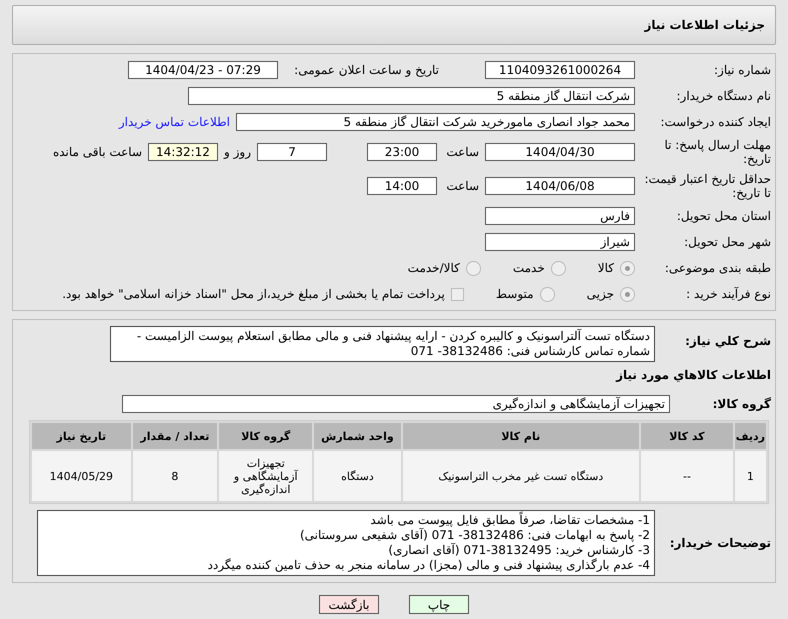 This screenshot has width=788, height=619. I want to click on description-field: دستگاه تست آلتراسونیک و کالیبره کردن - ارایه پیشنهاد فنی و مالی مطابق استعلام پیوست الزامیست - شماره تماس کارشناس فنی: 38132486- 071, so click(382, 344).